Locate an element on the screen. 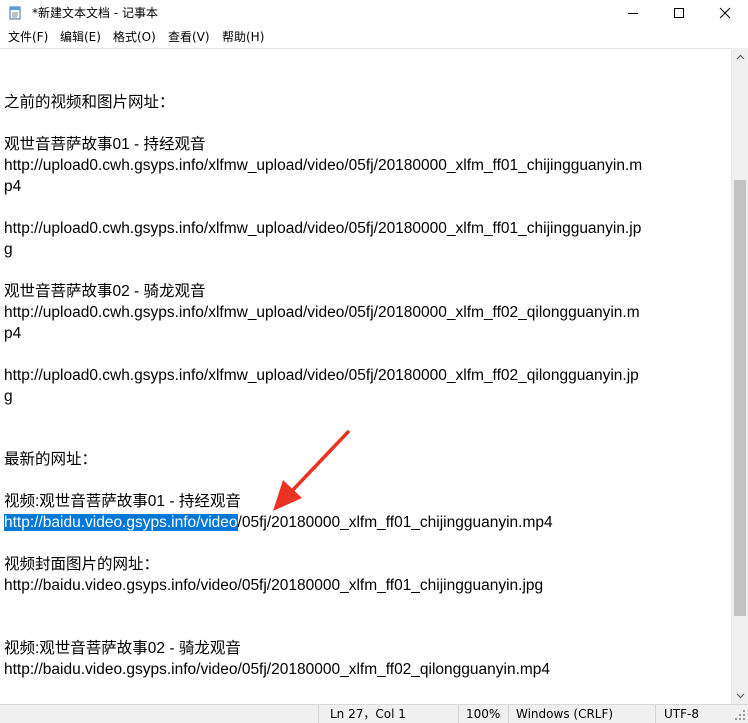 This screenshot has height=723, width=748. menu-file: 文件(F) is located at coordinates (28, 37).